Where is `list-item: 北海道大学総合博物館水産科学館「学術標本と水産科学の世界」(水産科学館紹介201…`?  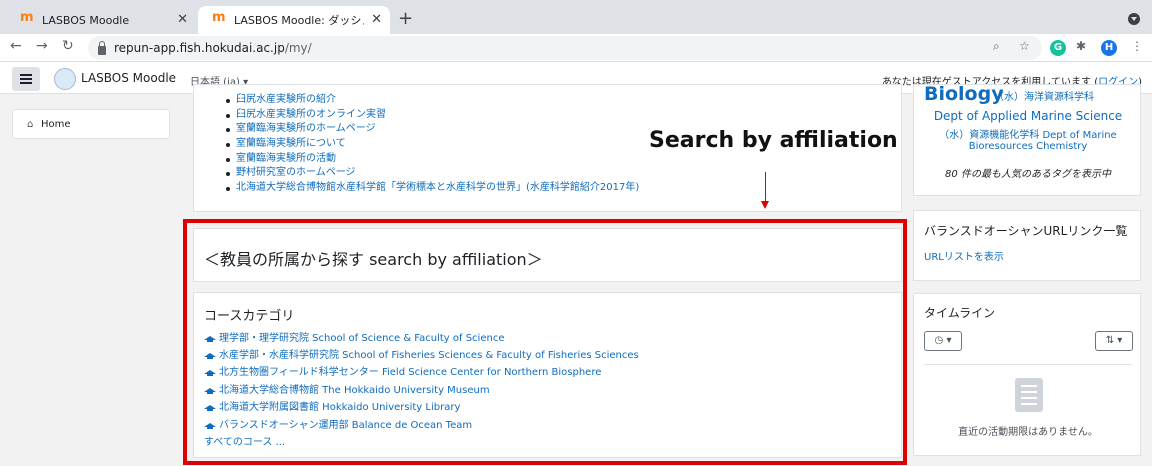
list-item: 北海道大学総合博物館水産科学館「学術標本と水産科学の世界」(水産科学館紹介201… is located at coordinates (431, 188).